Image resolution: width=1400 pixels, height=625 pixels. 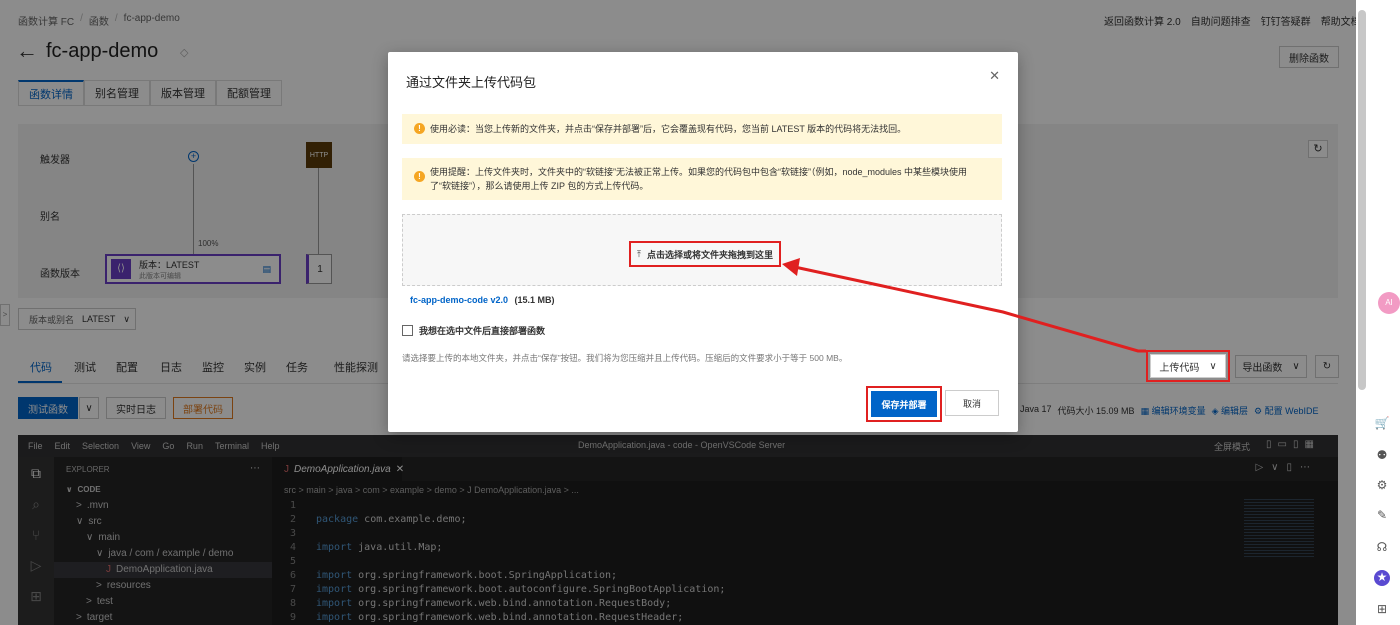 What do you see at coordinates (1382, 424) in the screenshot?
I see `cart-icon: 🛒` at bounding box center [1382, 424].